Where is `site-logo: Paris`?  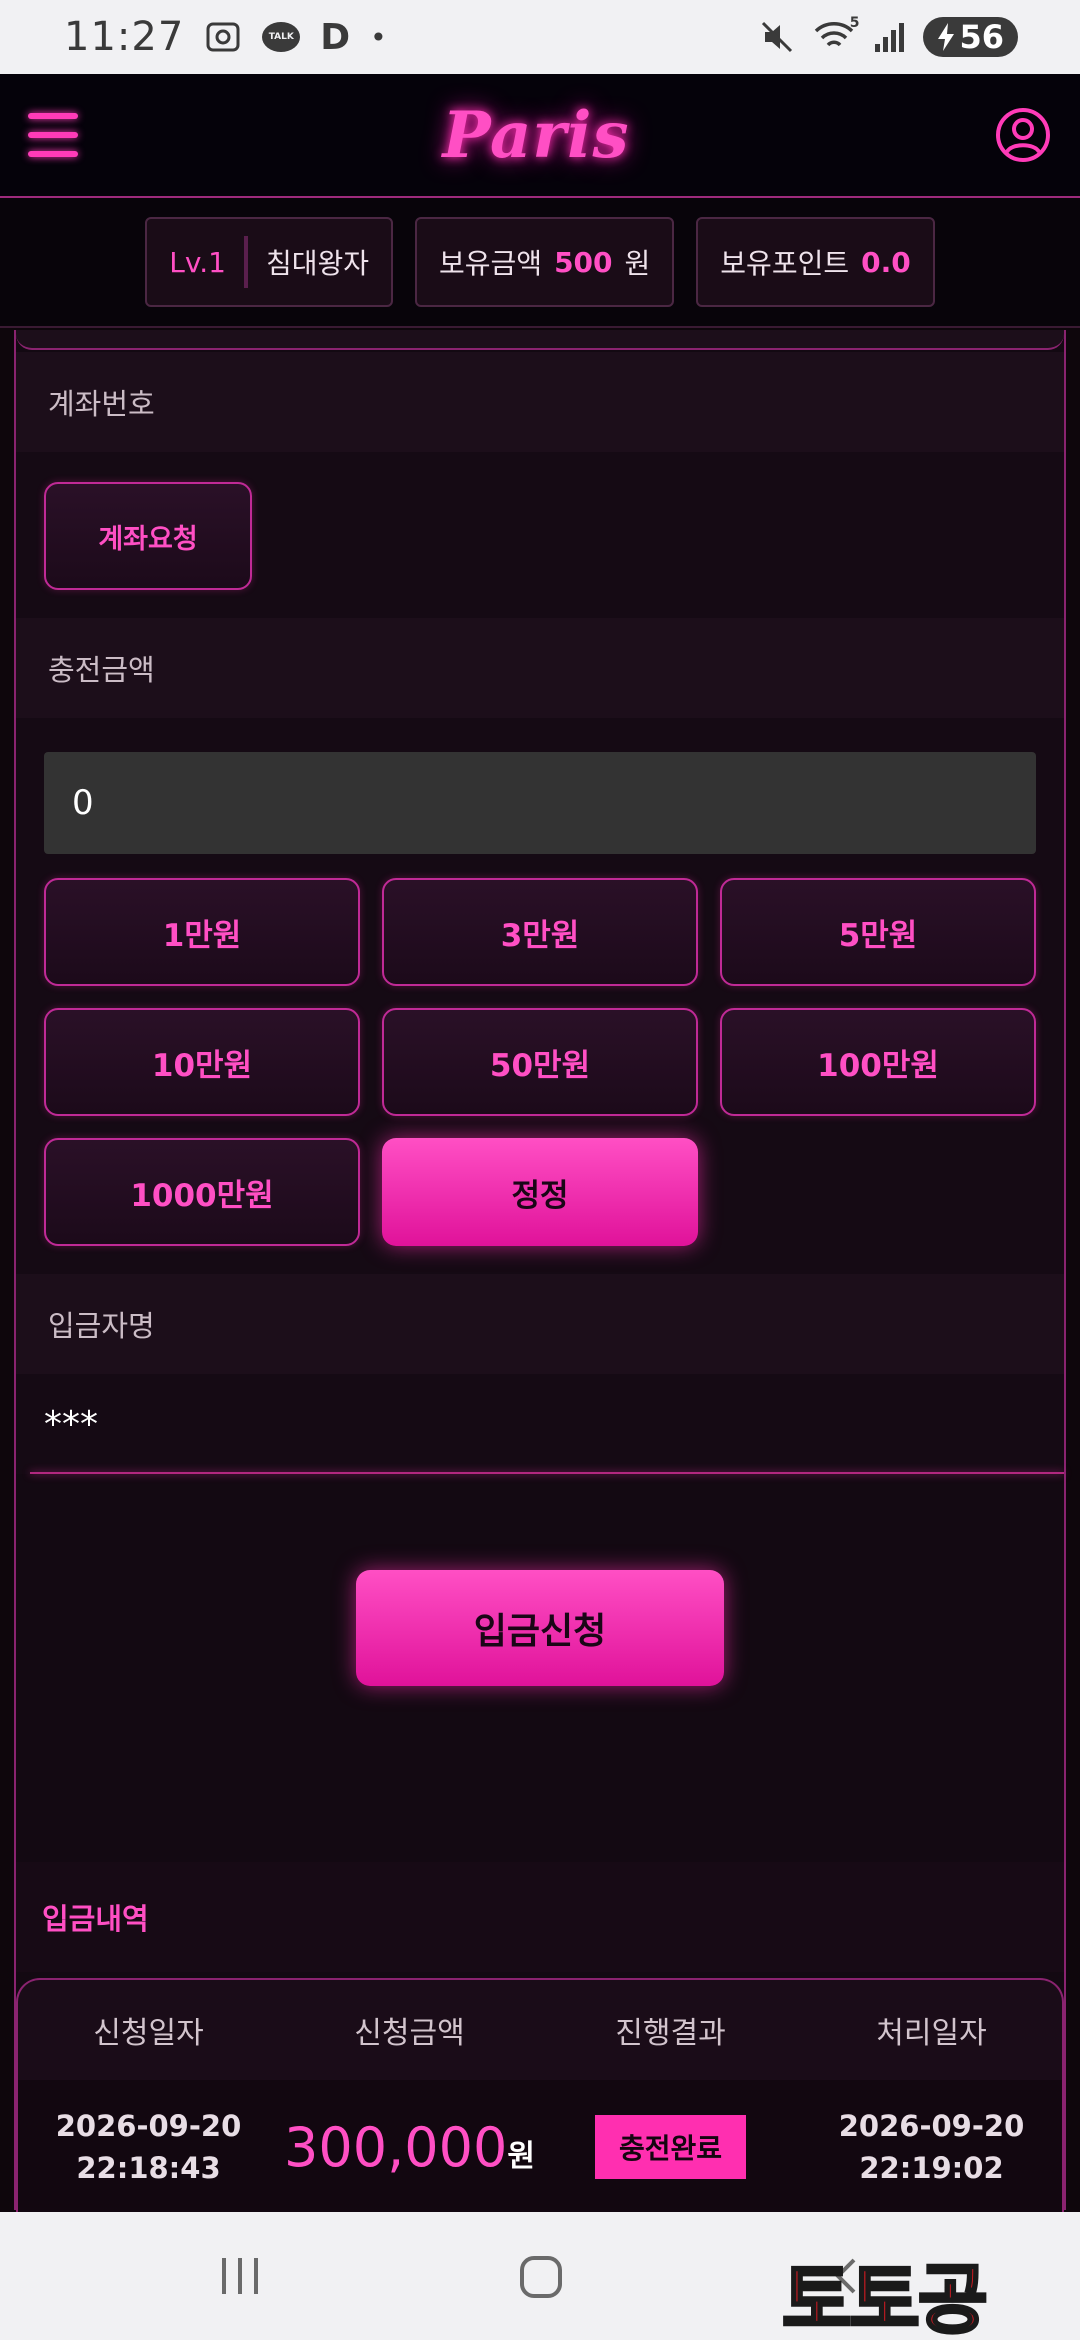
site-logo: Paris is located at coordinates (536, 135).